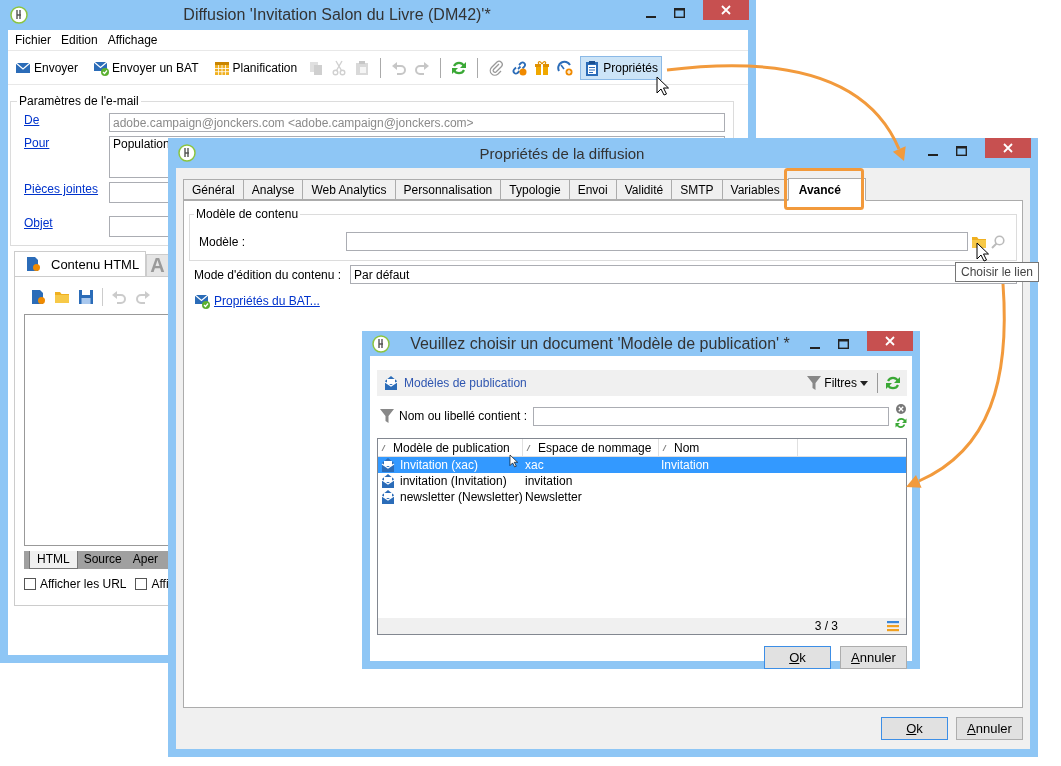 The height and width of the screenshot is (766, 1061). What do you see at coordinates (247, 214) in the screenshot?
I see `group-title: Modèle de contenu` at bounding box center [247, 214].